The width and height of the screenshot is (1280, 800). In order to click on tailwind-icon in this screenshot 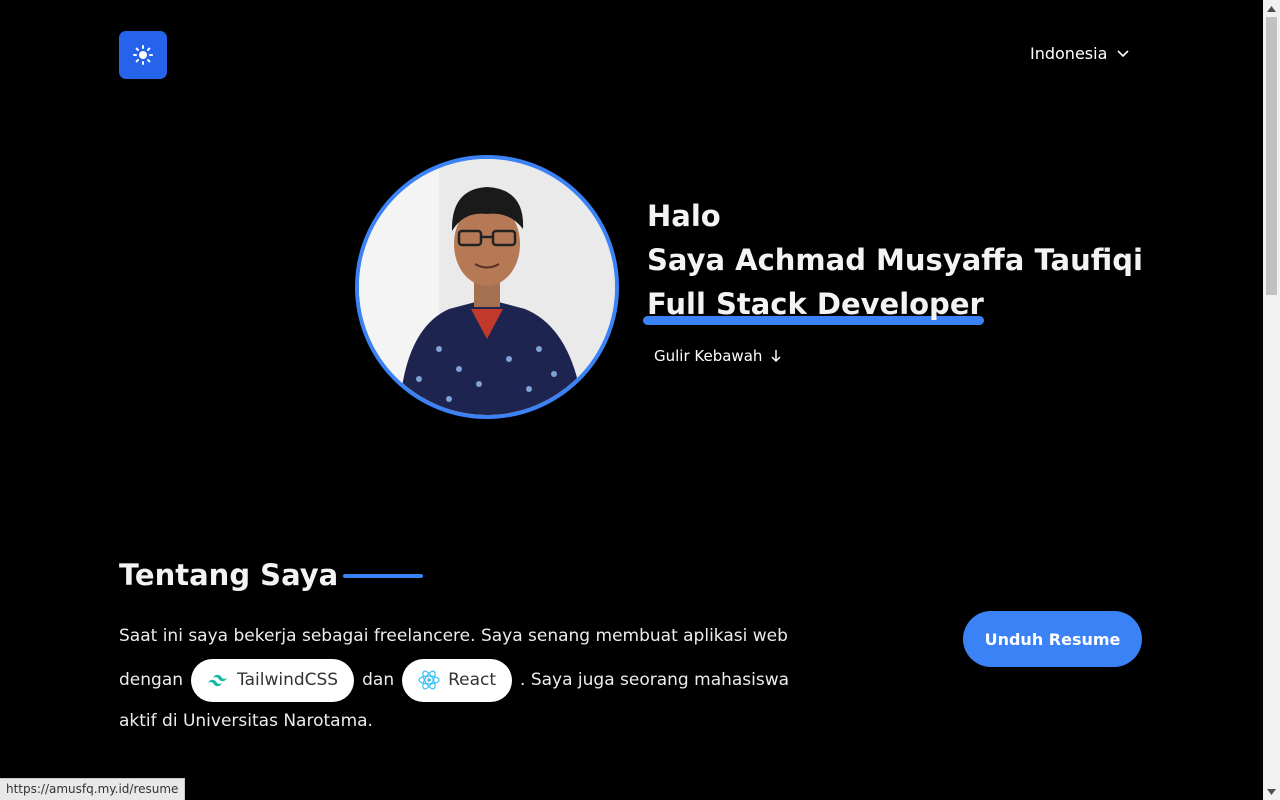, I will do `click(218, 680)`.